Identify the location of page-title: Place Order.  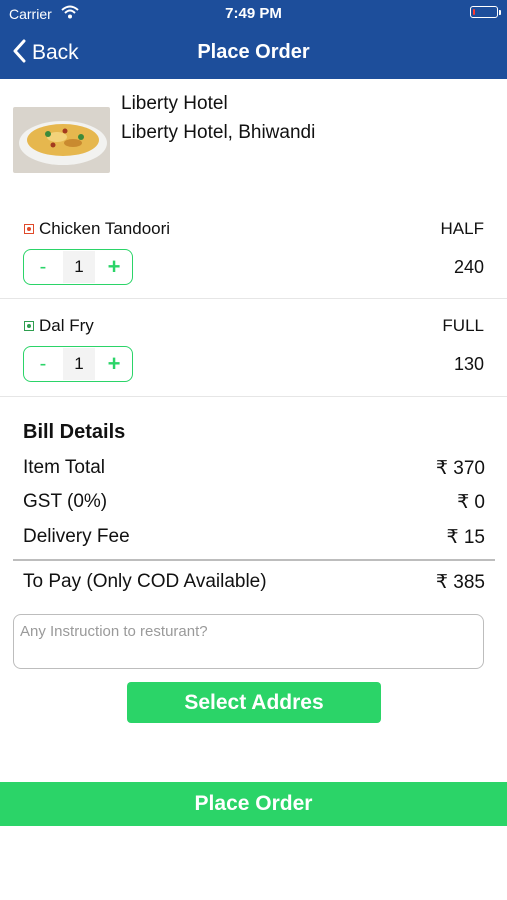
(253, 52).